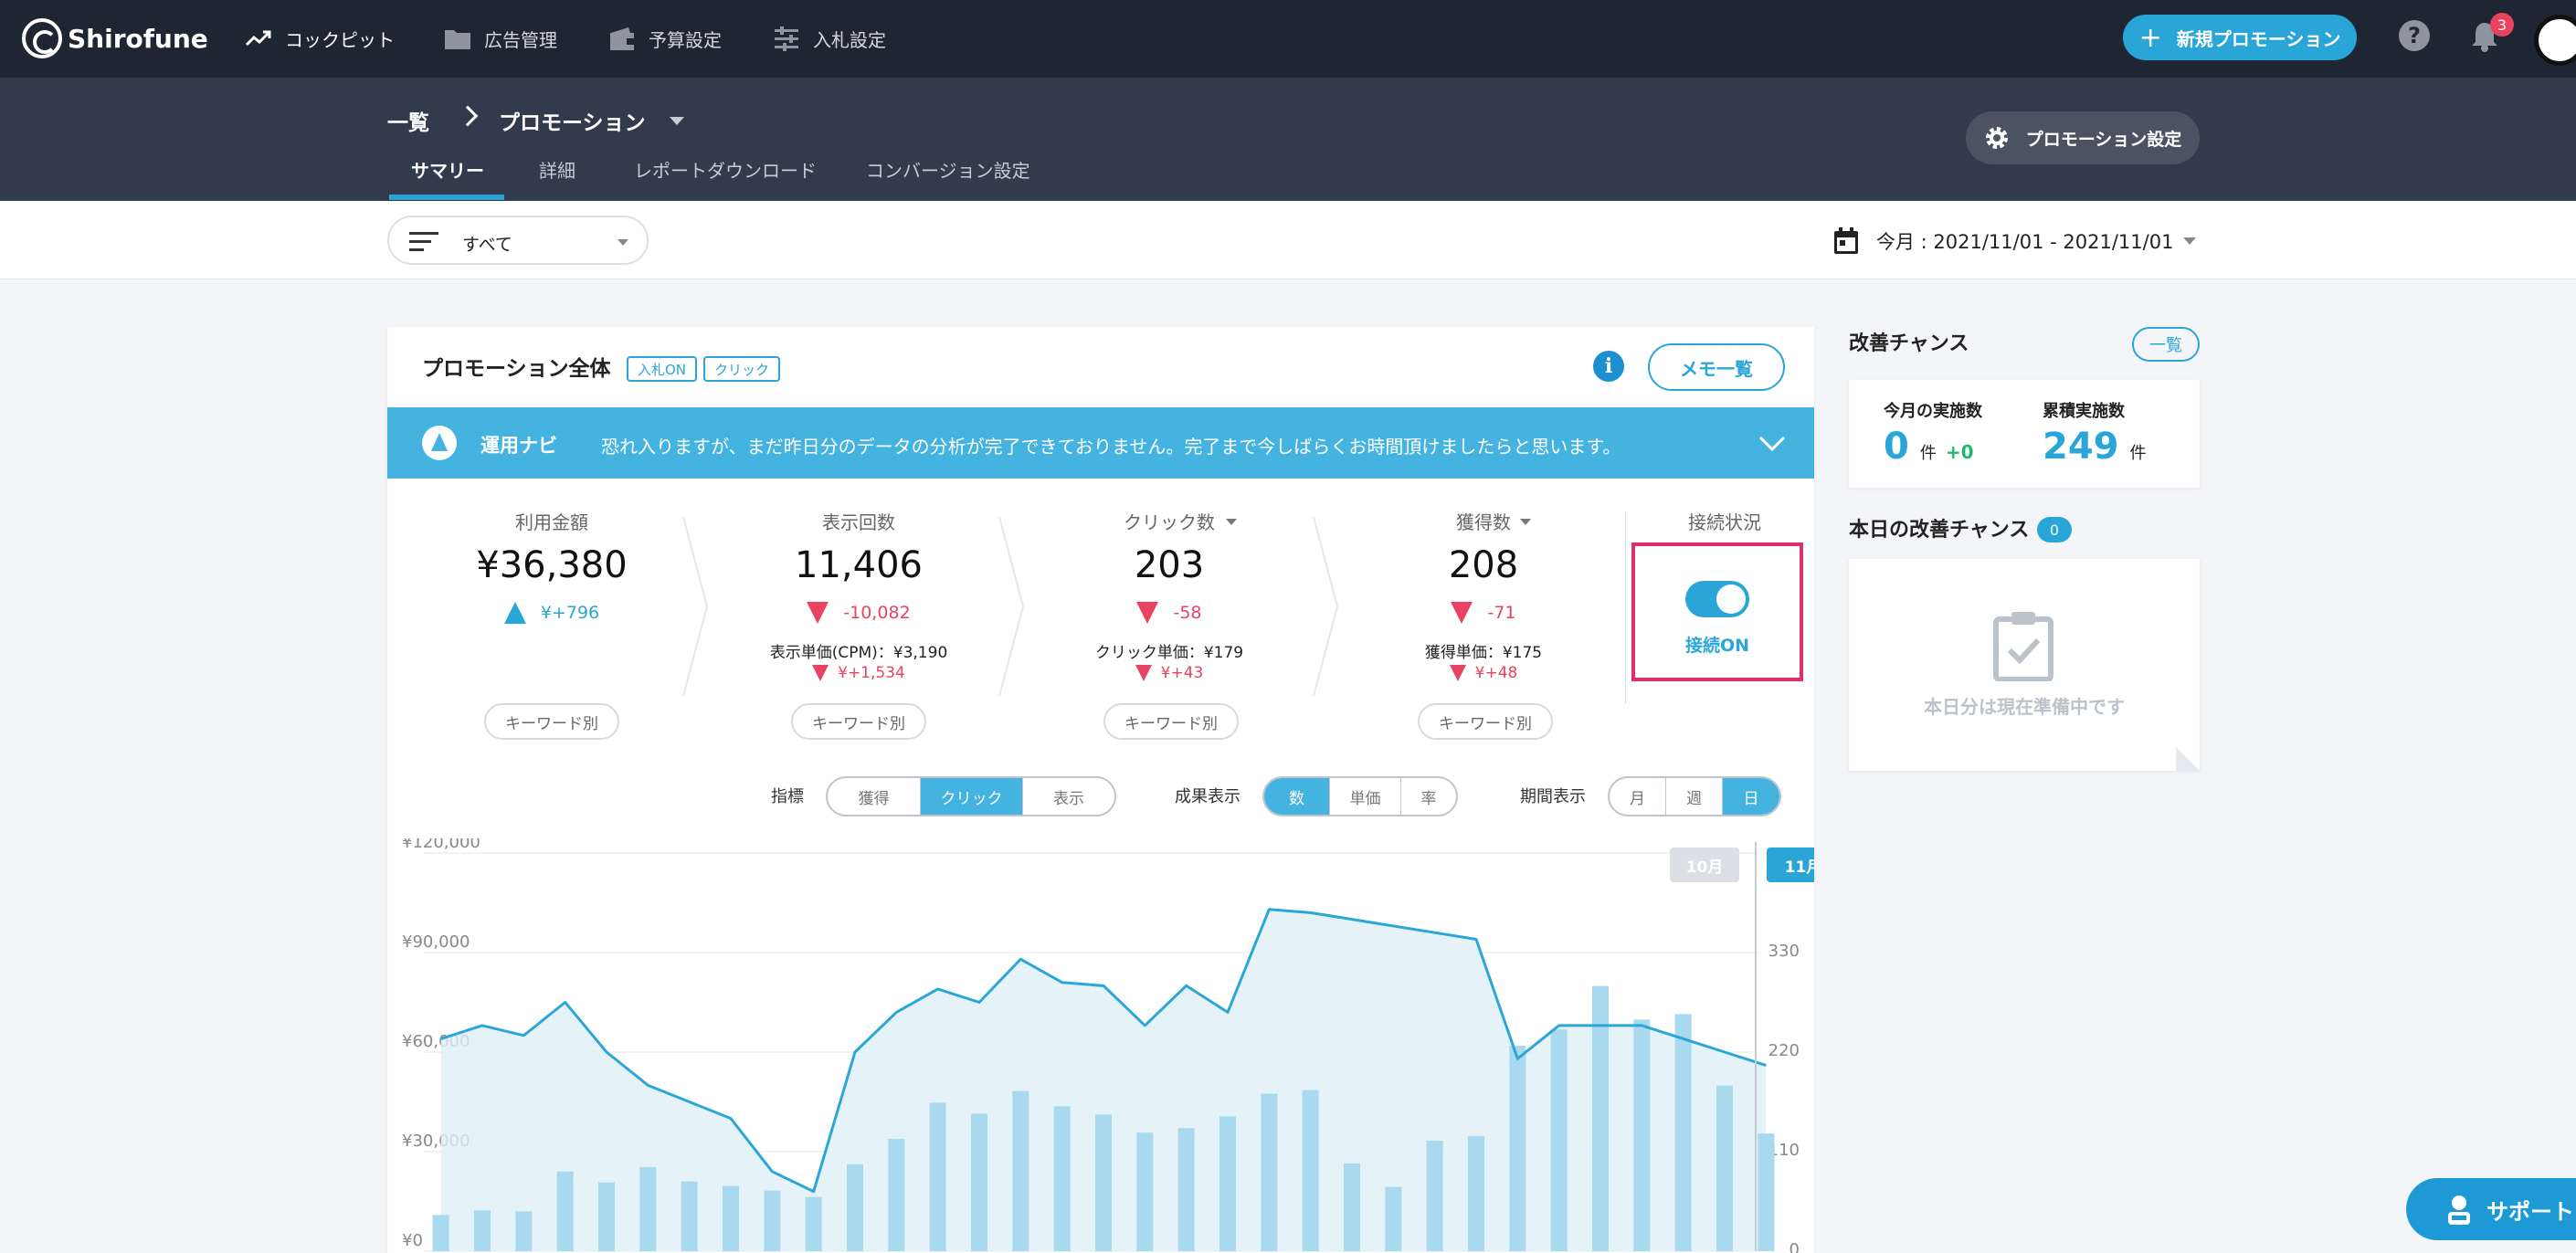 The height and width of the screenshot is (1253, 2576). Describe the element at coordinates (695, 606) in the screenshot. I see `chevron-separator` at that location.